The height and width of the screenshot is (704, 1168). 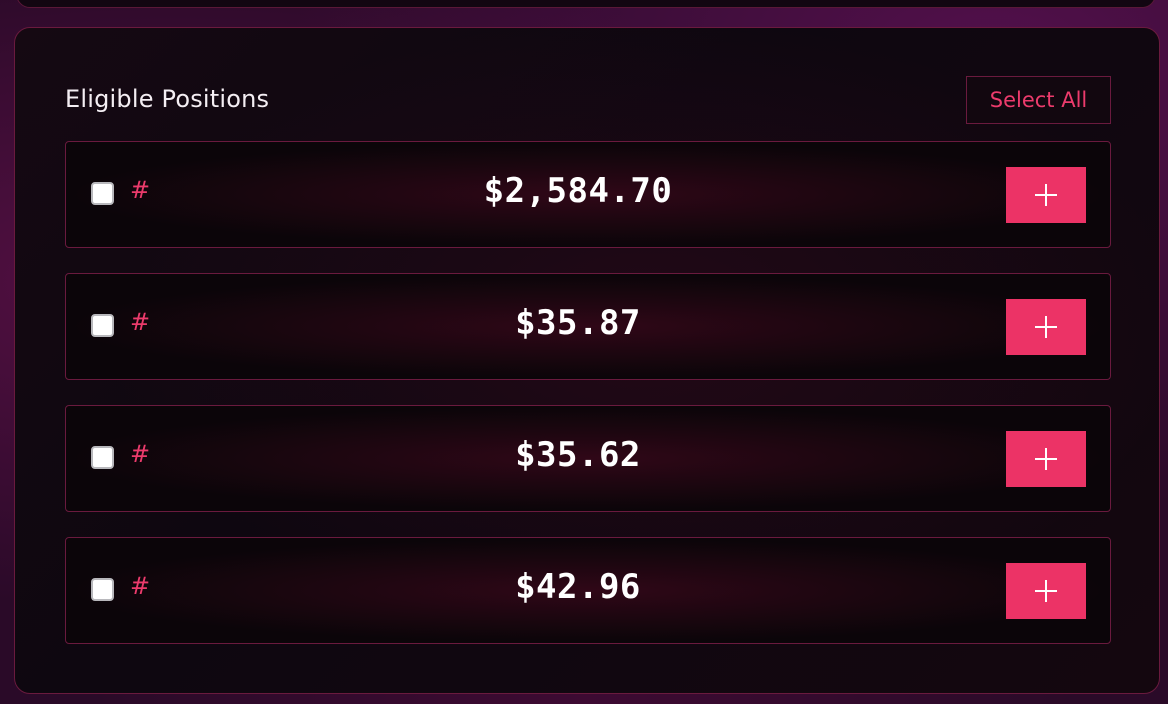 I want to click on position-row: # $35.62, so click(x=588, y=458).